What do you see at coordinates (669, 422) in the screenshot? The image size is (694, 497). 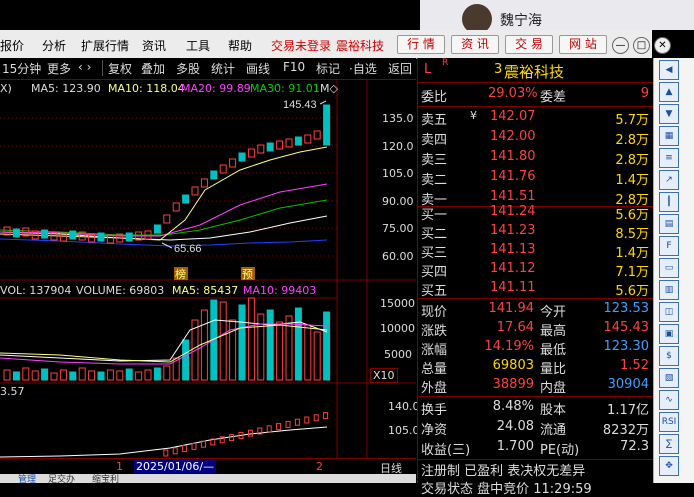 I see `rsi-icon: RSI` at bounding box center [669, 422].